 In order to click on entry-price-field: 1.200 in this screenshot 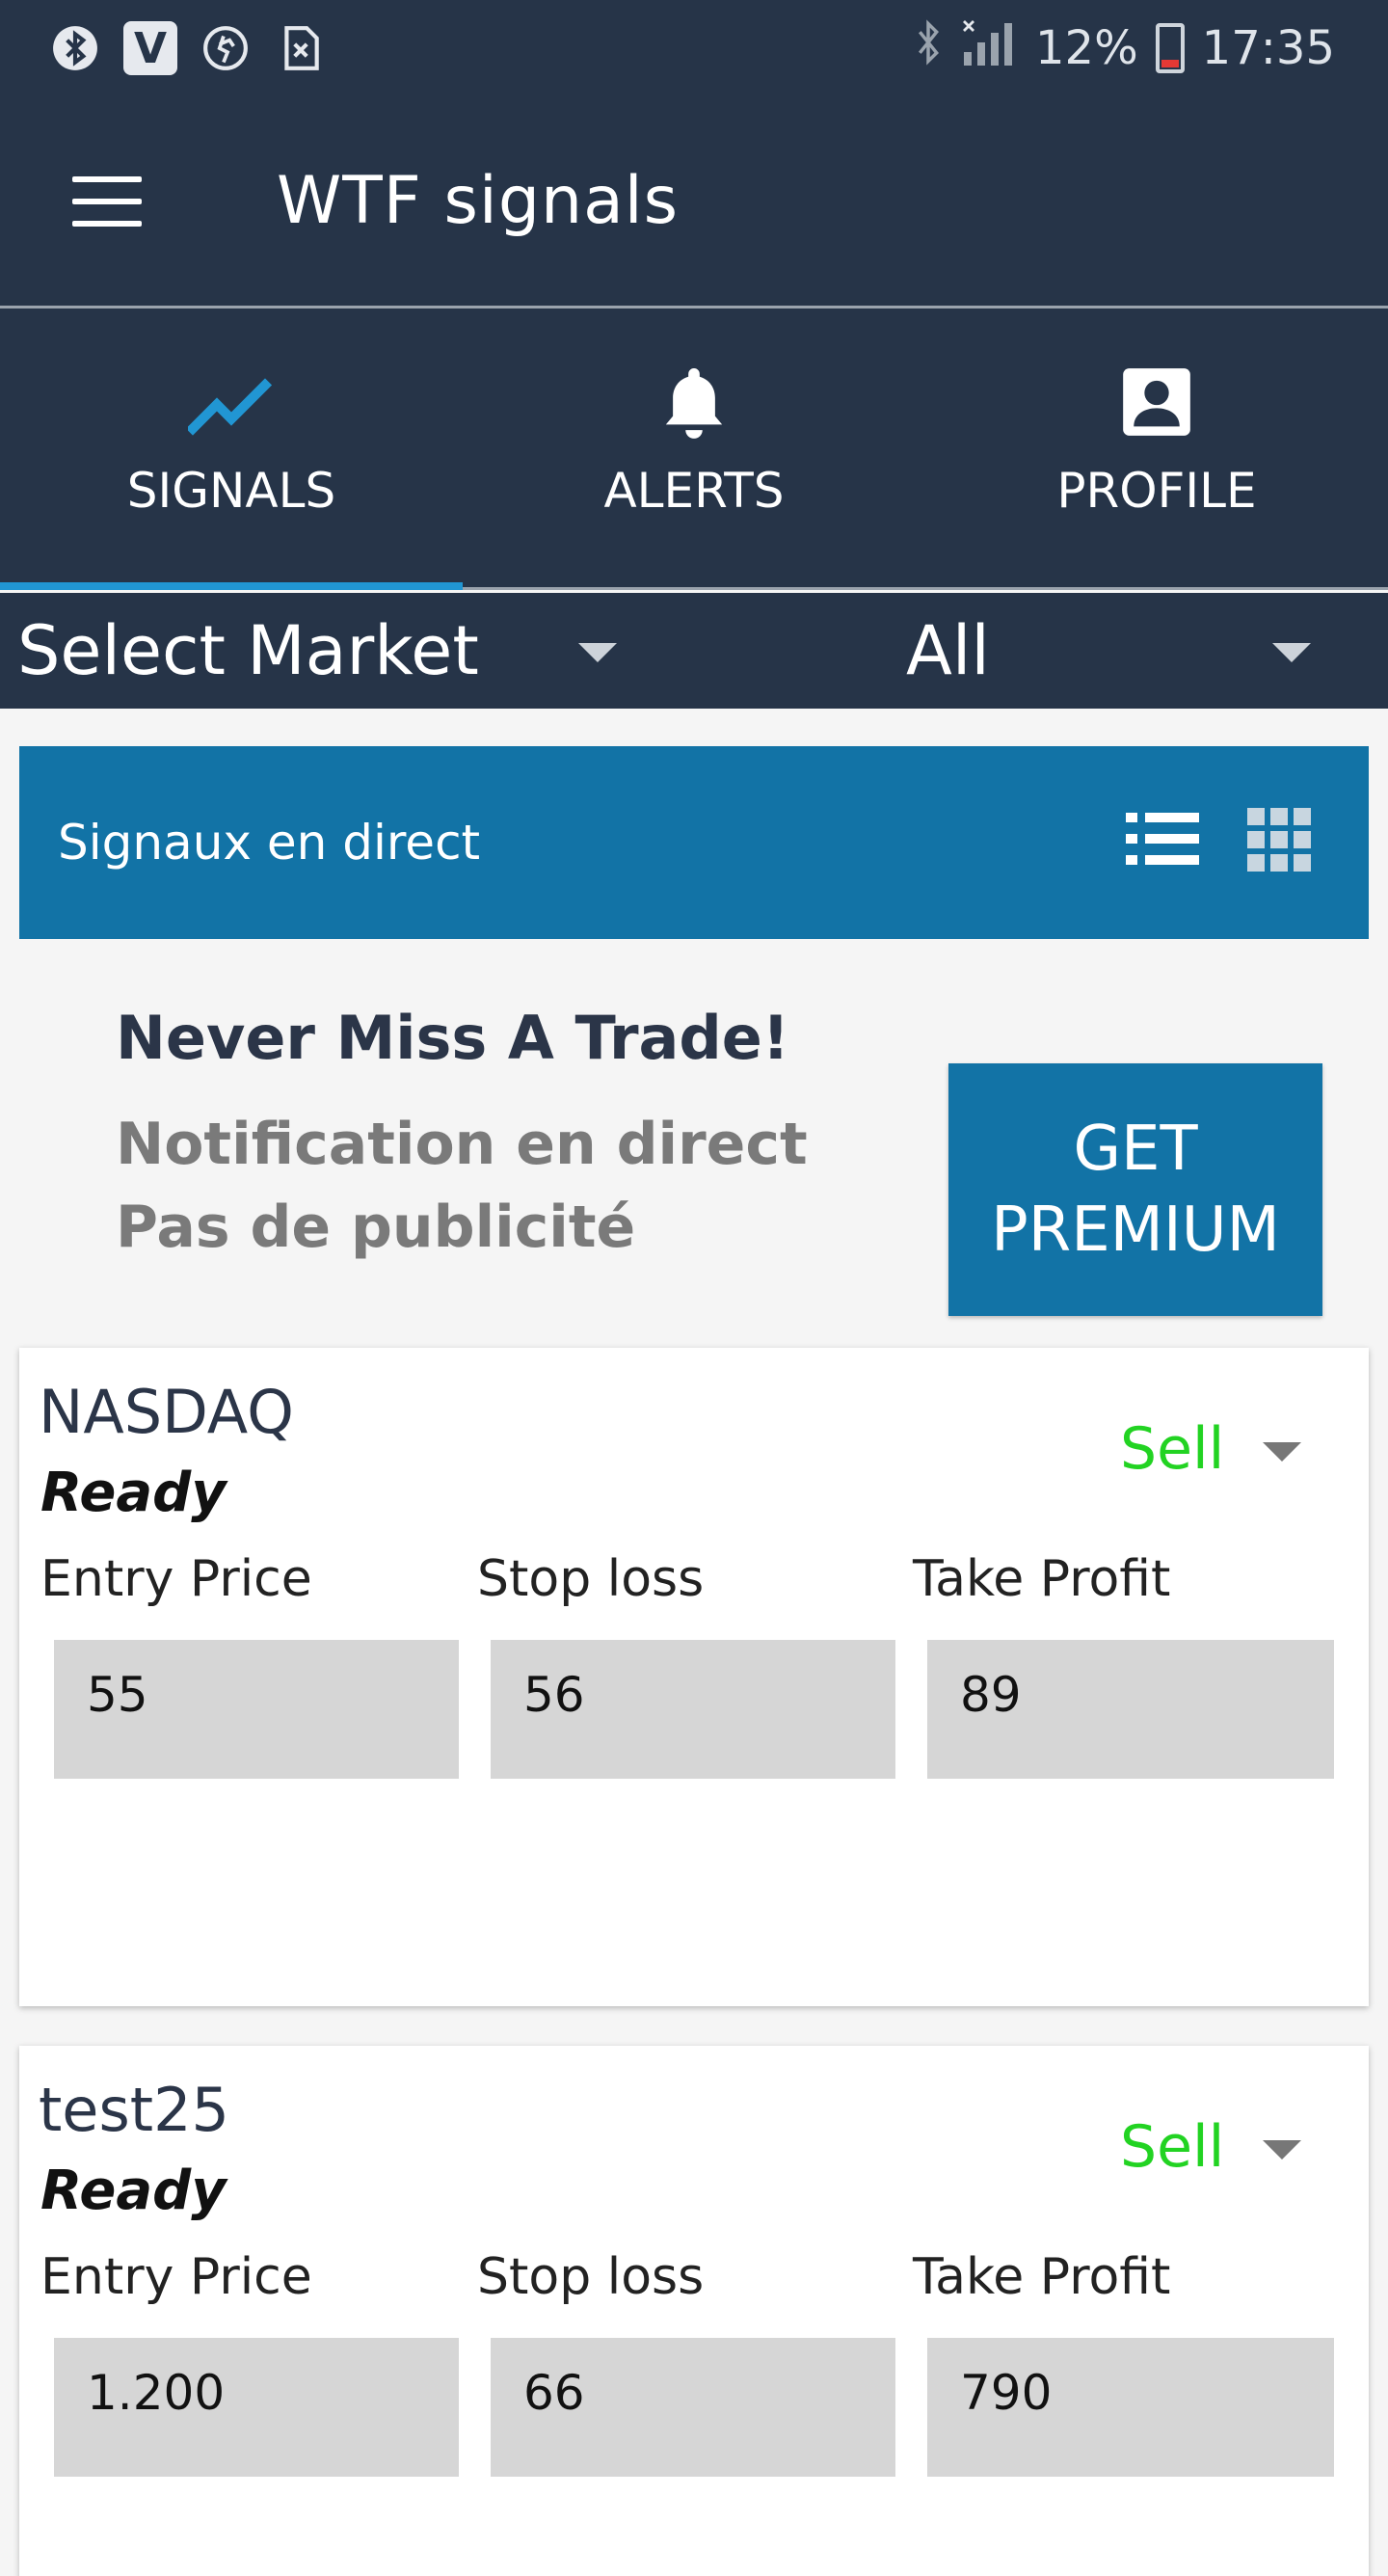, I will do `click(256, 2408)`.